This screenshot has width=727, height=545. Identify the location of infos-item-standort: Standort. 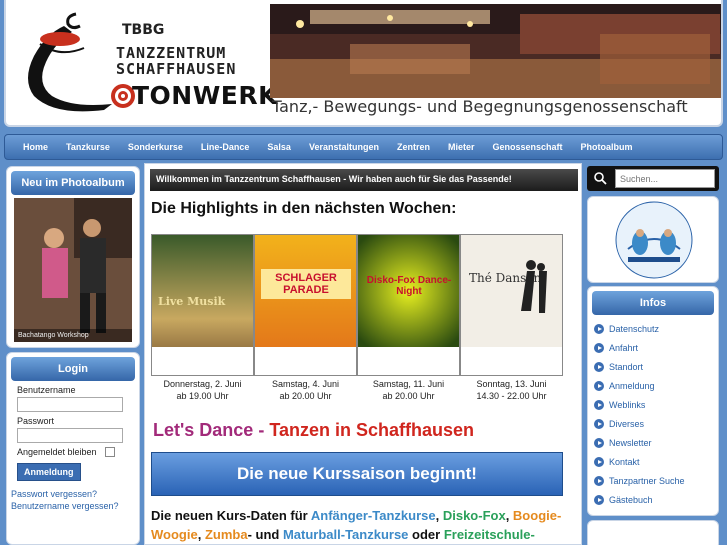
(653, 366).